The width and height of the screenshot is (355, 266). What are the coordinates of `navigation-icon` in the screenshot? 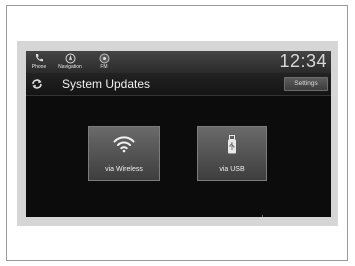 It's located at (70, 58).